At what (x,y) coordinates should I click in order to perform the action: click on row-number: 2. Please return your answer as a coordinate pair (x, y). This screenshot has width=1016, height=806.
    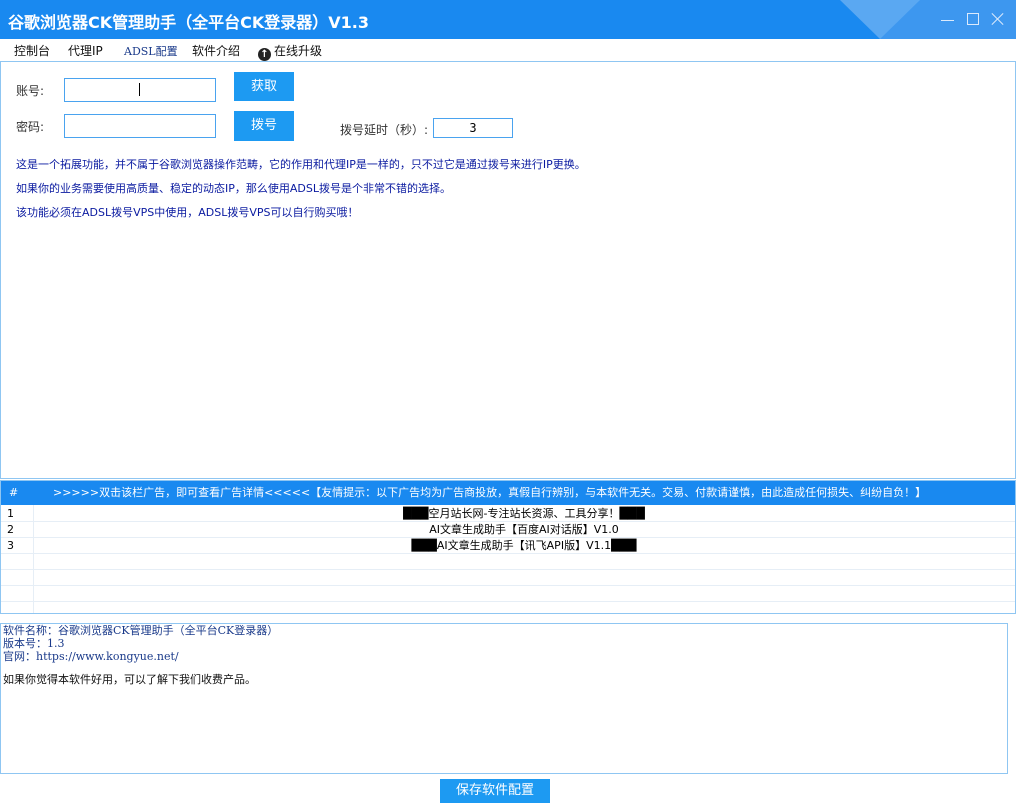
    Looking at the image, I should click on (10, 529).